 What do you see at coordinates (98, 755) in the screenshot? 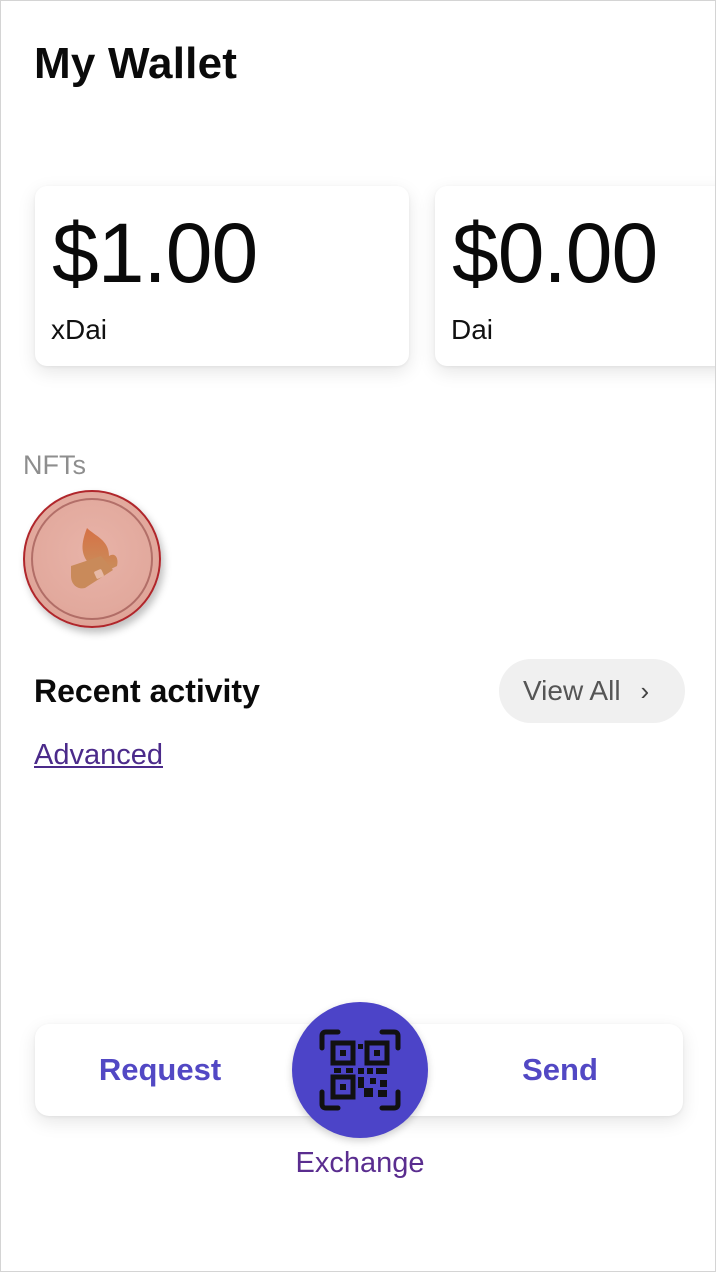
I see `advanced-link: Advanced` at bounding box center [98, 755].